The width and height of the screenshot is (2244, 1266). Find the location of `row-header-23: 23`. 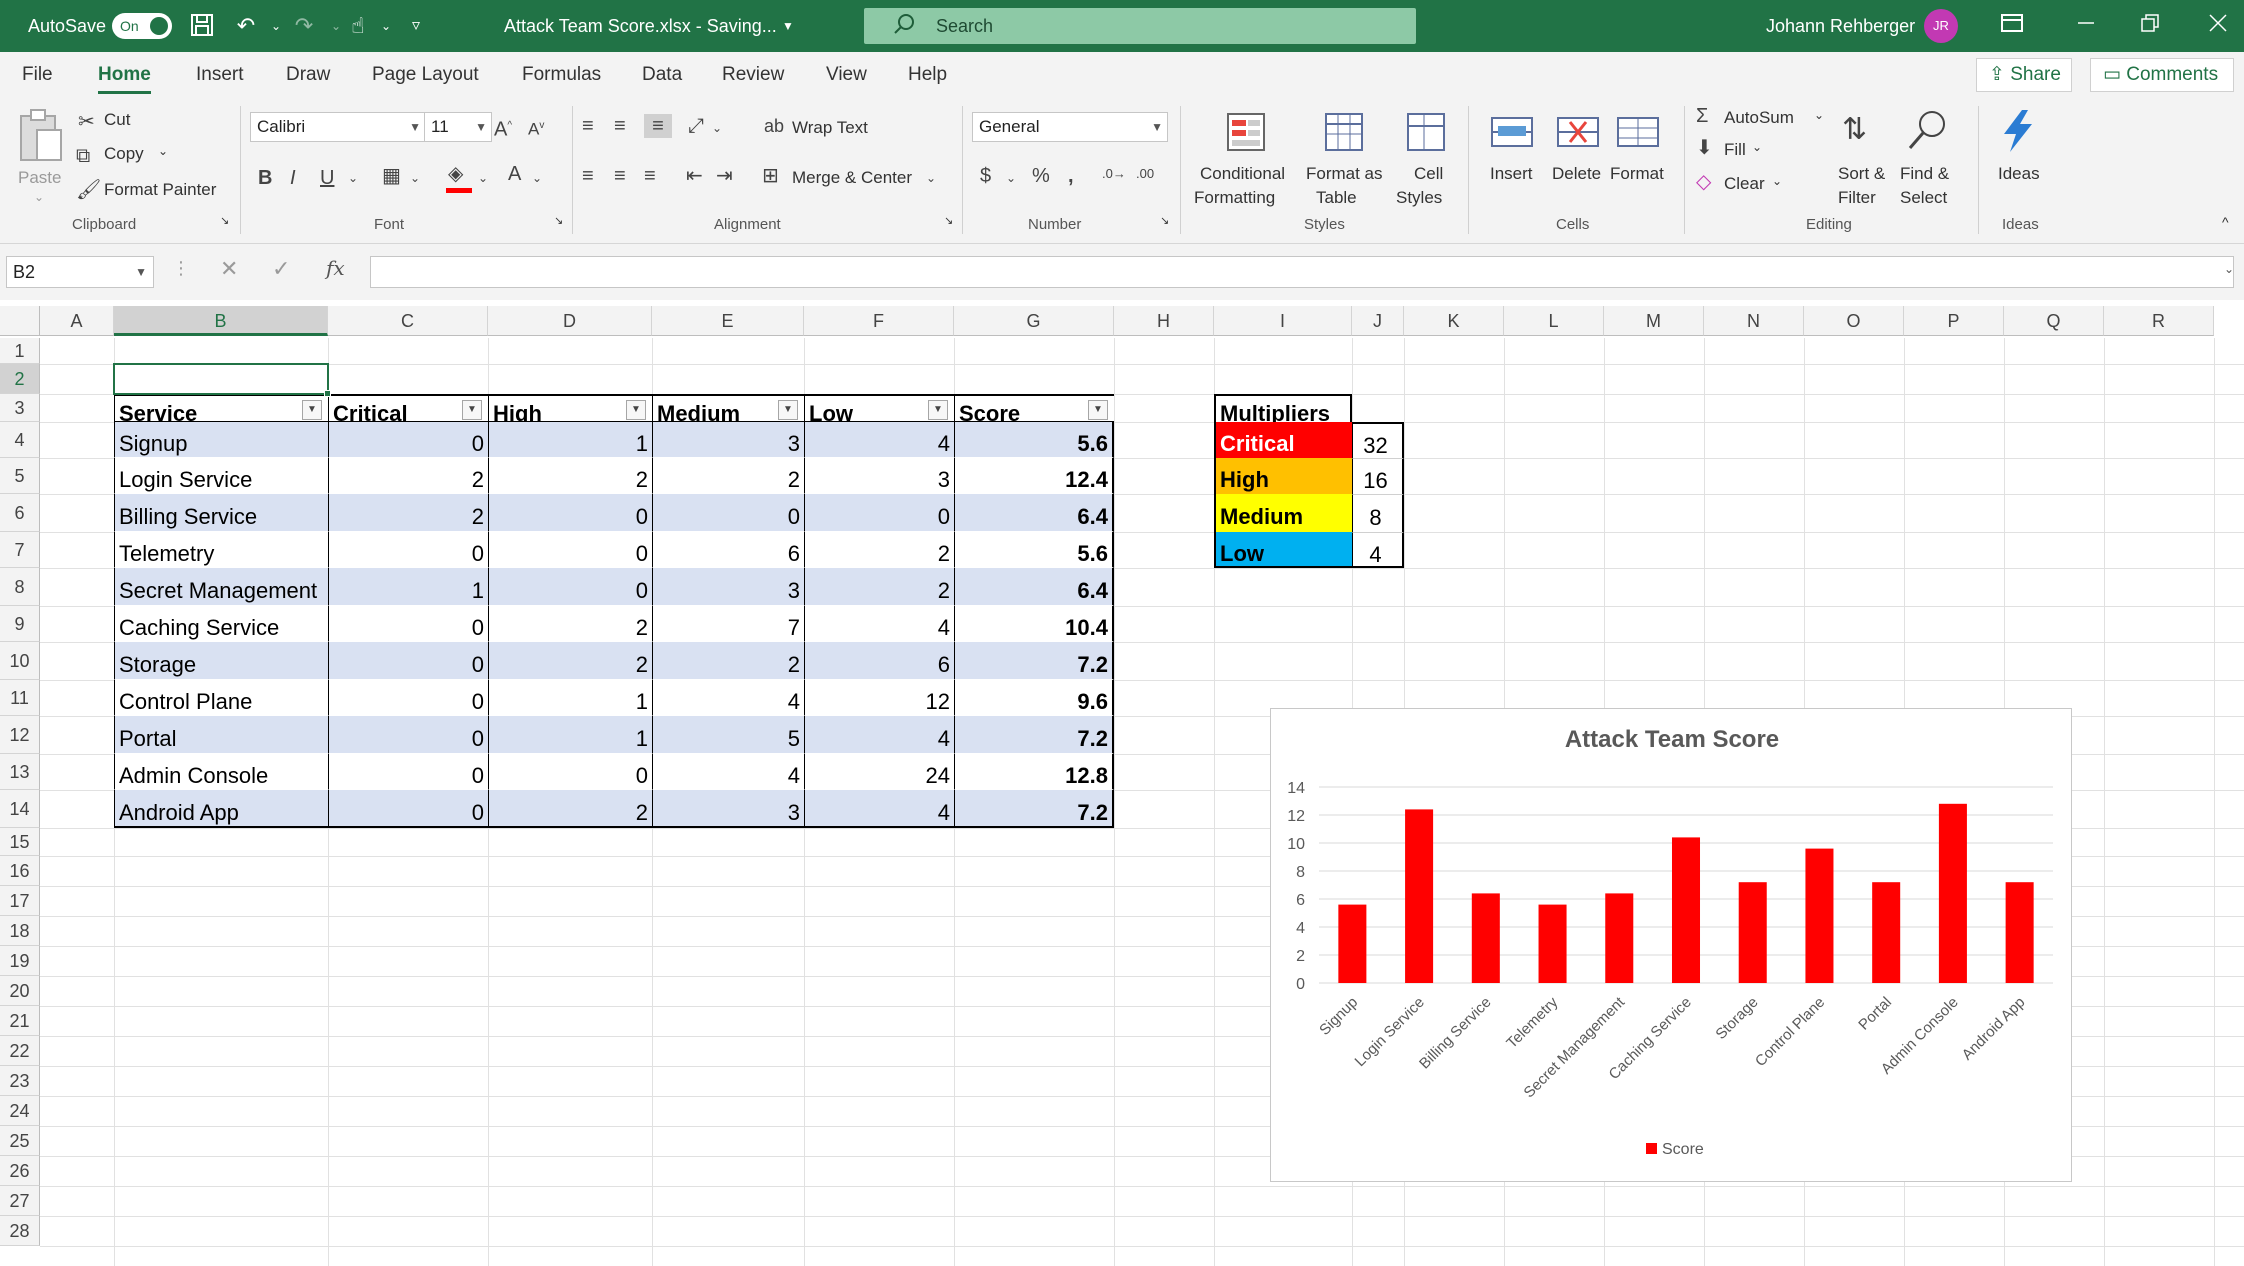

row-header-23: 23 is located at coordinates (20, 1081).